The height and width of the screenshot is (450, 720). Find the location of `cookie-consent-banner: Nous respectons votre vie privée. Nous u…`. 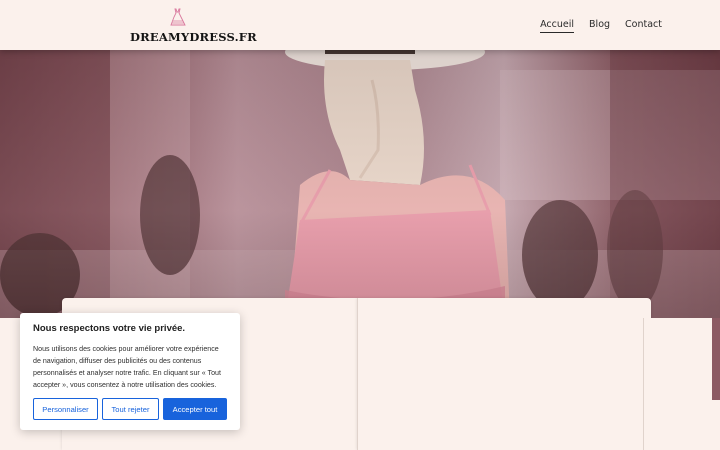

cookie-consent-banner: Nous respectons votre vie privée. Nous u… is located at coordinates (130, 371).